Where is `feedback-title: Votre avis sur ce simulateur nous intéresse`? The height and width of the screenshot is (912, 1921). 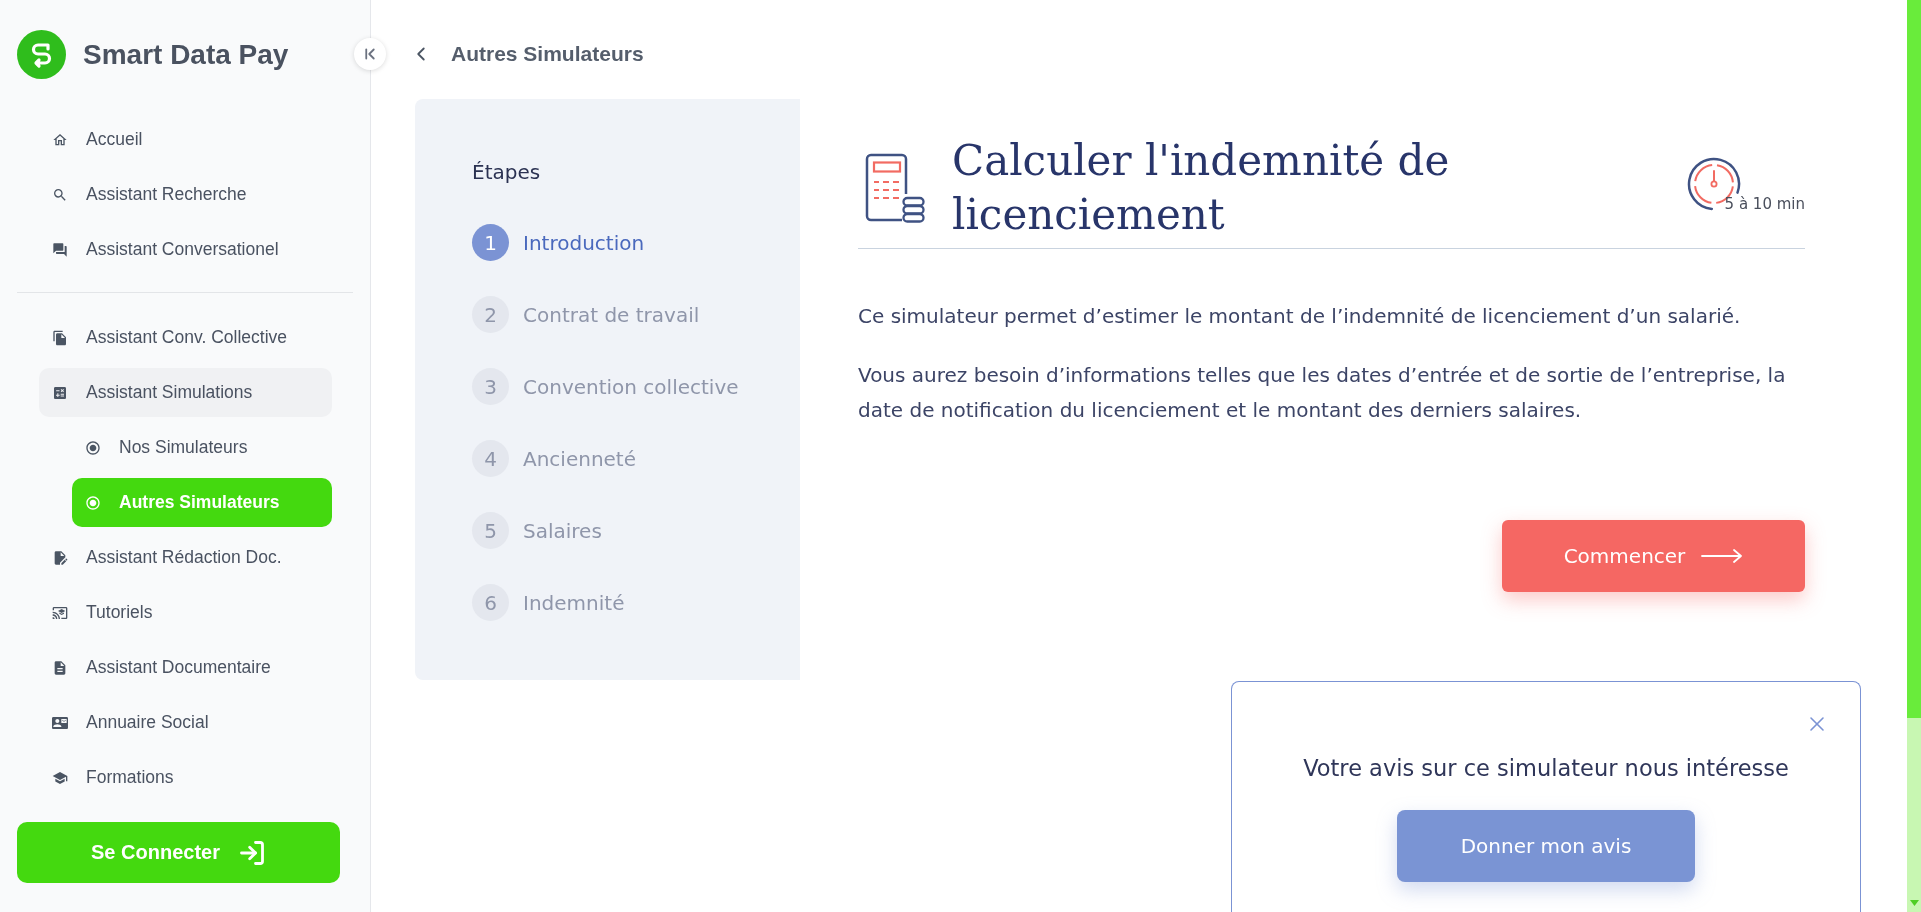
feedback-title: Votre avis sur ce simulateur nous intéresse is located at coordinates (1546, 768).